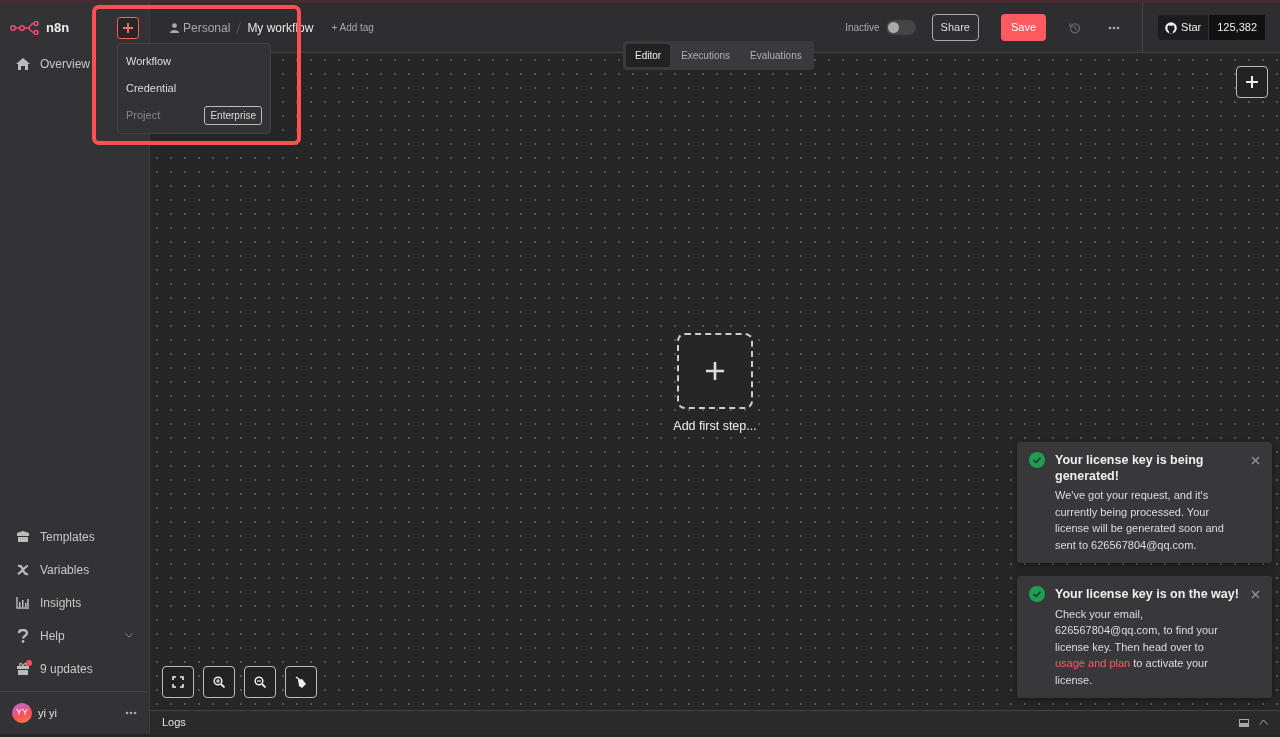  I want to click on logo-icon, so click(25, 28).